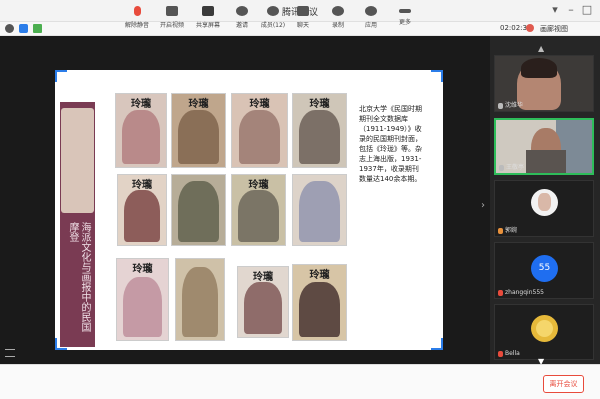 The image size is (600, 399). Describe the element at coordinates (338, 17) in the screenshot. I see `record-button: 录制` at that location.